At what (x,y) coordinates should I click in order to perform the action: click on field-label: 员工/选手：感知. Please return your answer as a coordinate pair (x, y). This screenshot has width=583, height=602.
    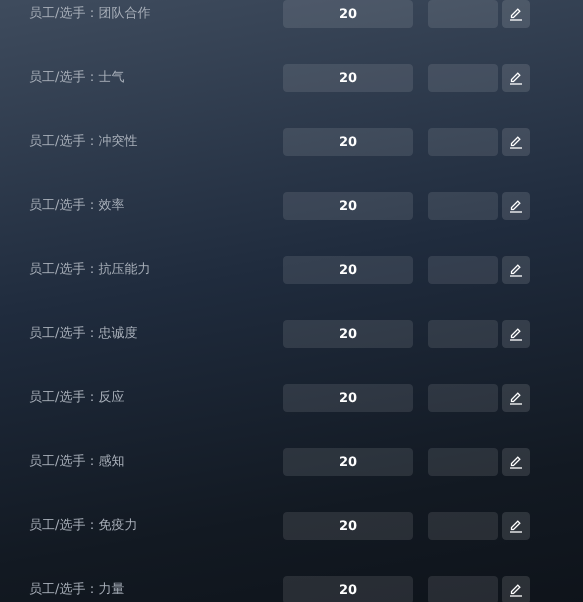
    Looking at the image, I should click on (77, 462).